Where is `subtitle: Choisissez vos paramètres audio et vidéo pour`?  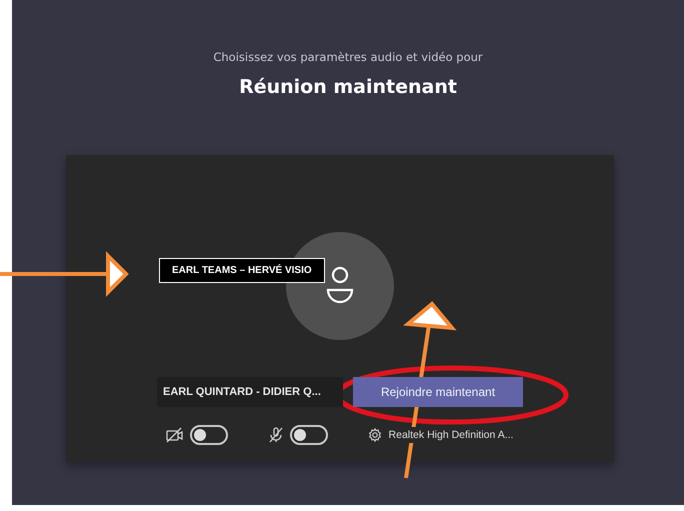
subtitle: Choisissez vos paramètres audio et vidéo pour is located at coordinates (348, 57).